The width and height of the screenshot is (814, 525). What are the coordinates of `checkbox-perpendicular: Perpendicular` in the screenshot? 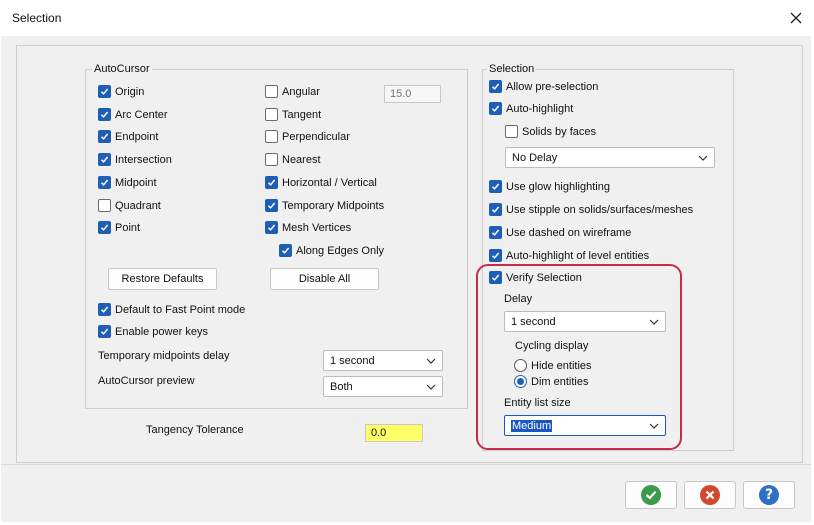 It's located at (307, 136).